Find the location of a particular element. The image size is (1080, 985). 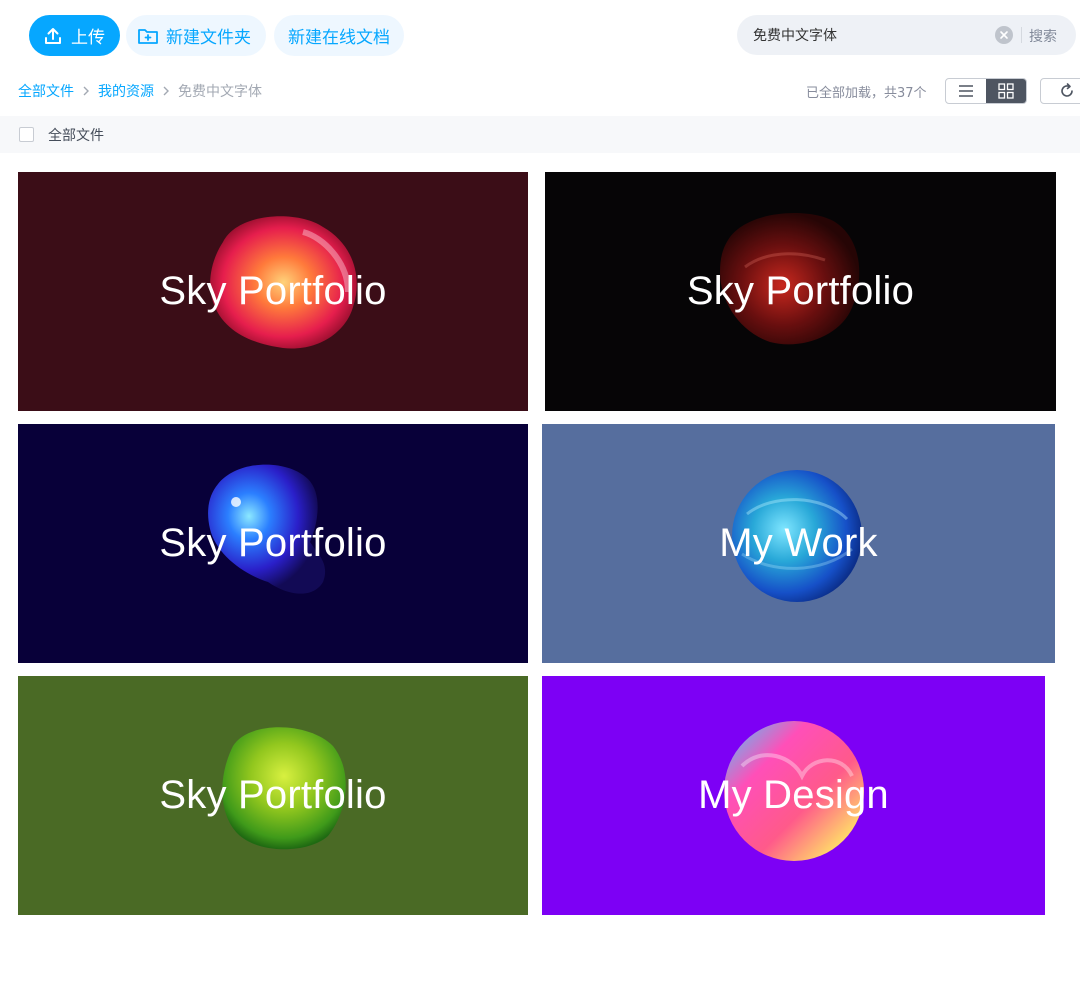

breadcrumb-current: 免费中文字体 is located at coordinates (220, 92).